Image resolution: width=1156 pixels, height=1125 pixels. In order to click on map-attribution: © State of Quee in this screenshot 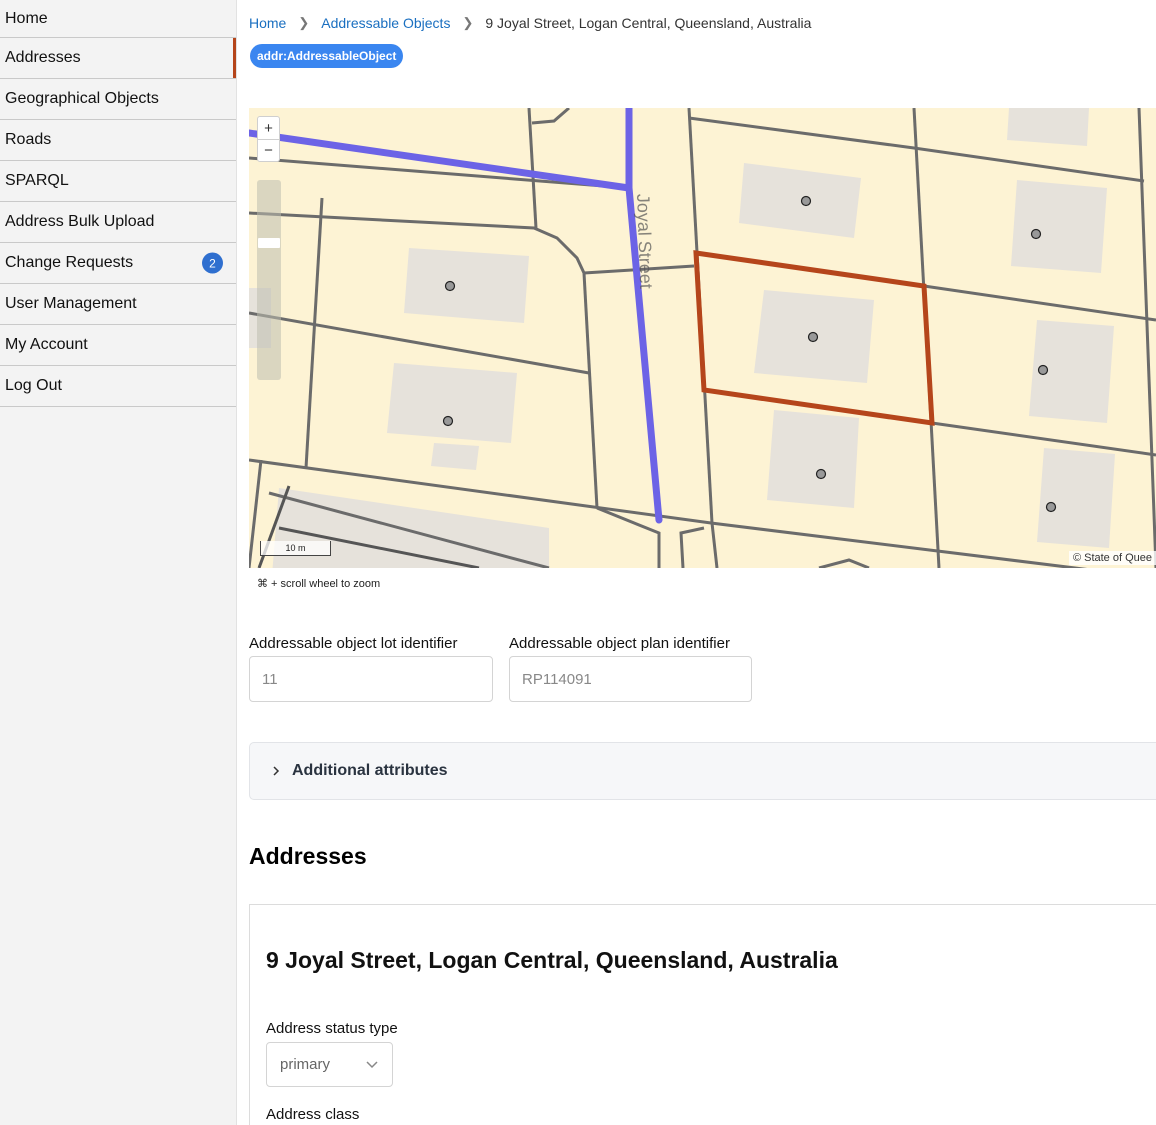, I will do `click(1112, 558)`.